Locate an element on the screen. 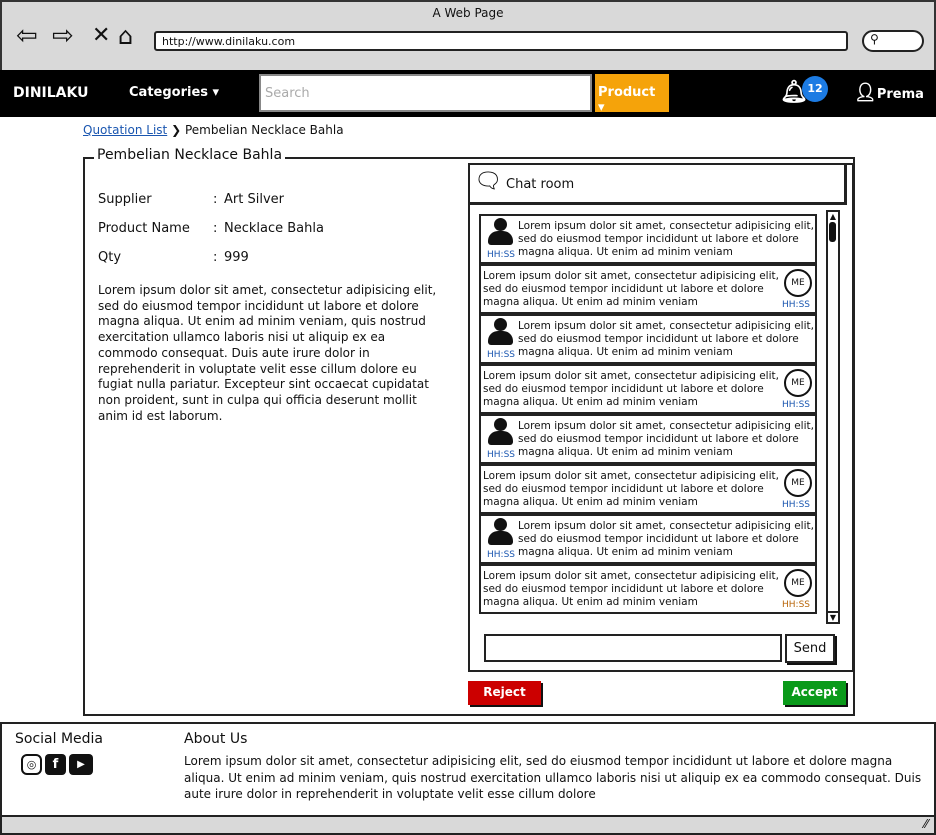 The height and width of the screenshot is (835, 936). breadcrumb-current: Pembelian Necklace Bahla is located at coordinates (264, 130).